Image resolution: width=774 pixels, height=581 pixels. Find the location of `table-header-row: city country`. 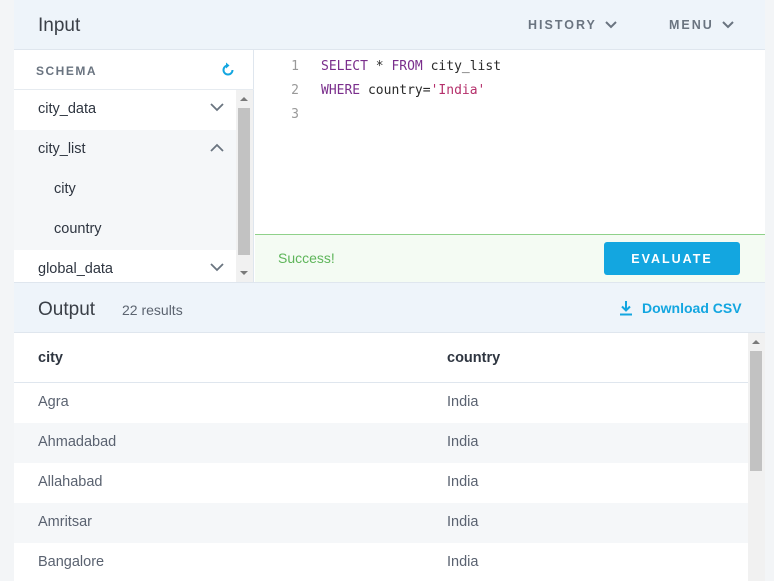

table-header-row: city country is located at coordinates (381, 358).